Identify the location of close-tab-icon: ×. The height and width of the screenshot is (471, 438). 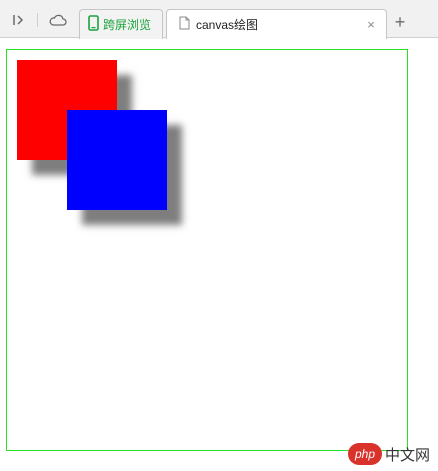
(371, 24).